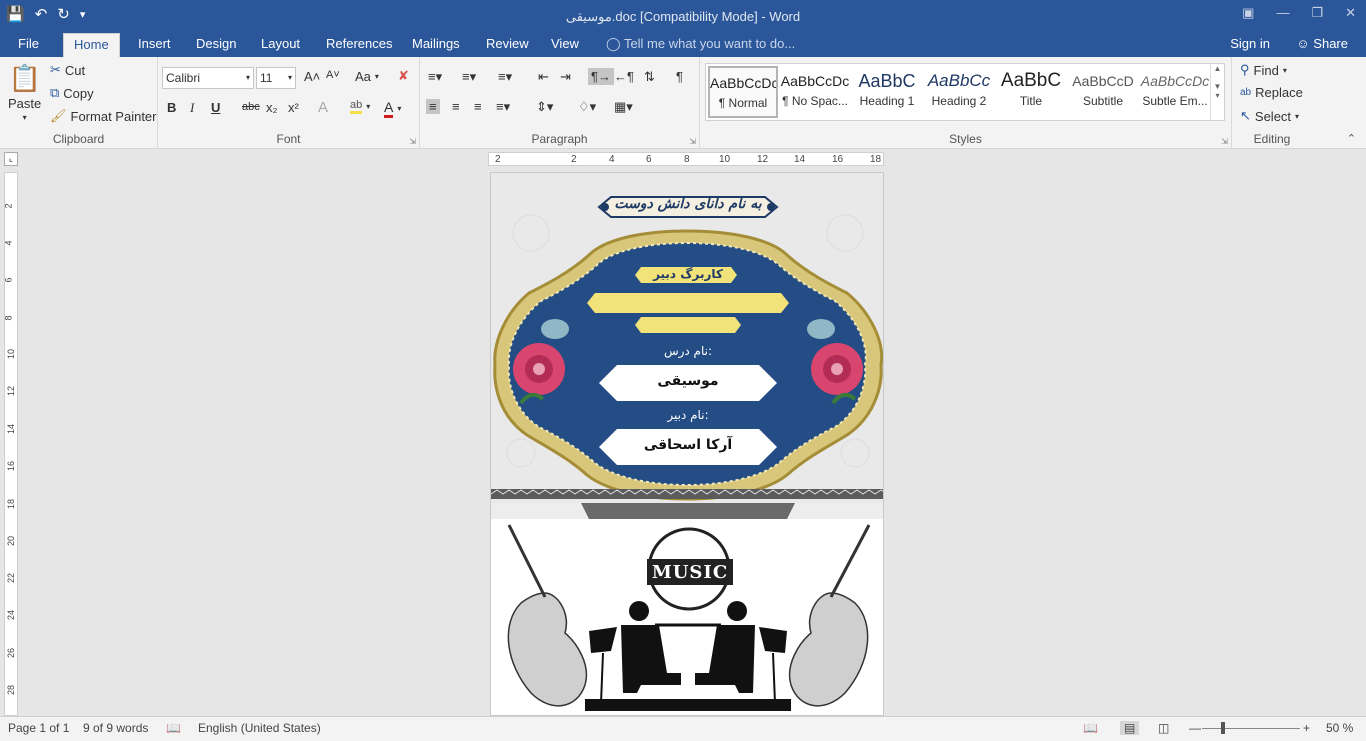 Image resolution: width=1366 pixels, height=741 pixels. What do you see at coordinates (587, 107) in the screenshot?
I see `shading-icon: ♢▾` at bounding box center [587, 107].